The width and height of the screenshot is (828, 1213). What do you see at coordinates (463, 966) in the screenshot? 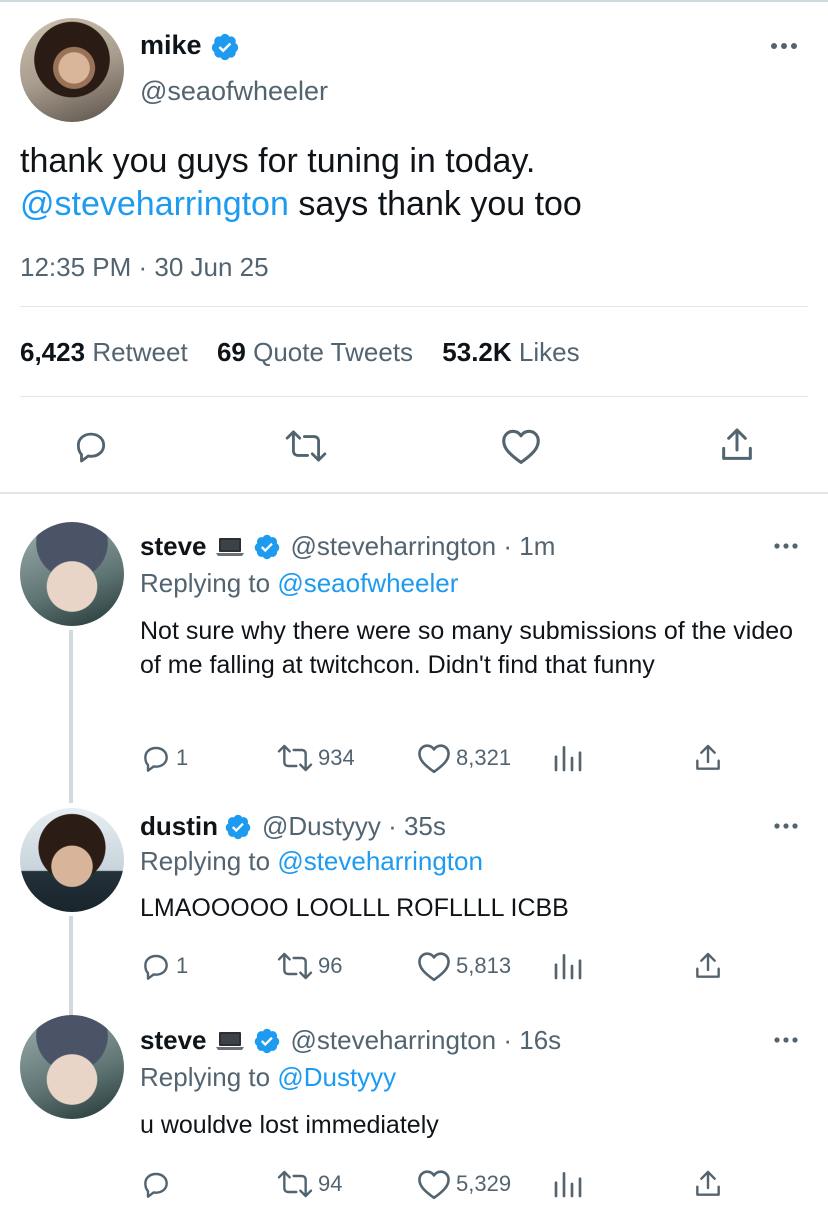
I see `like-button: 5,813` at bounding box center [463, 966].